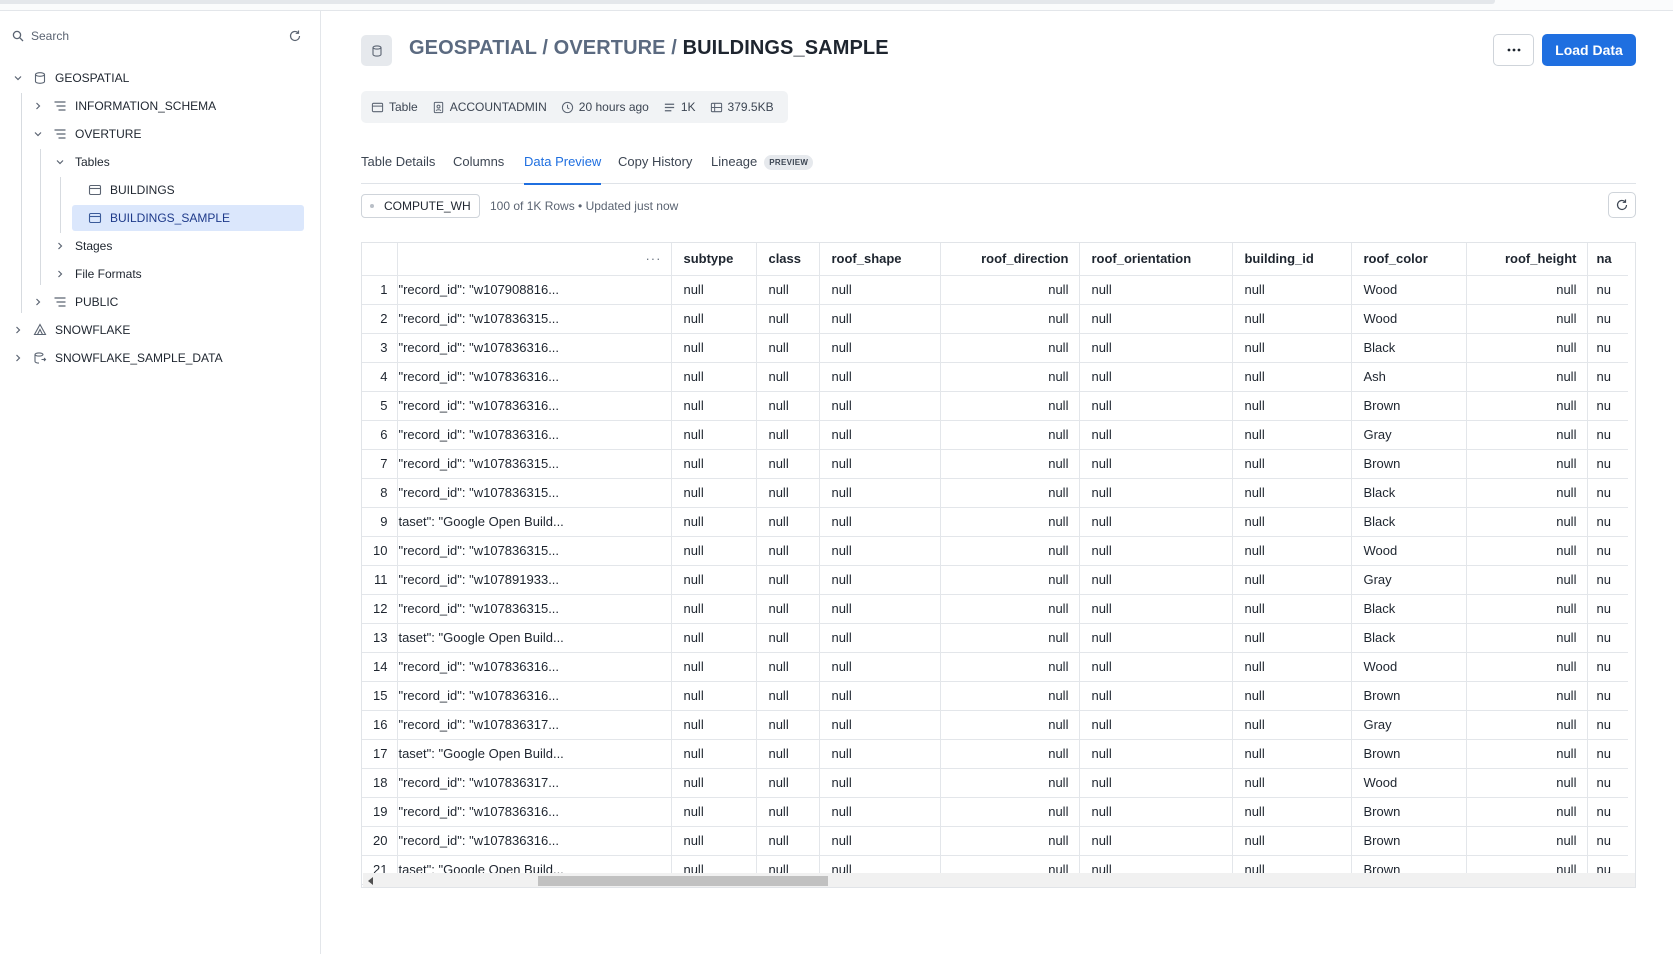 This screenshot has height=954, width=1673. What do you see at coordinates (188, 218) in the screenshot?
I see `tree-item-buildings-sample: BUILDINGS_SAMPLE` at bounding box center [188, 218].